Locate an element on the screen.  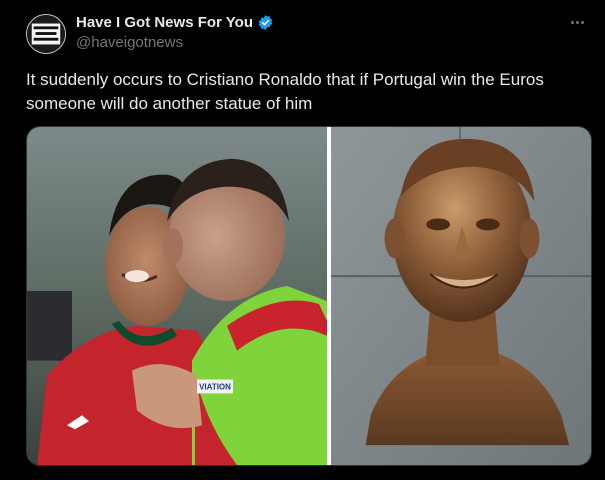
author-name-row: Have I Got News For You is located at coordinates (175, 22).